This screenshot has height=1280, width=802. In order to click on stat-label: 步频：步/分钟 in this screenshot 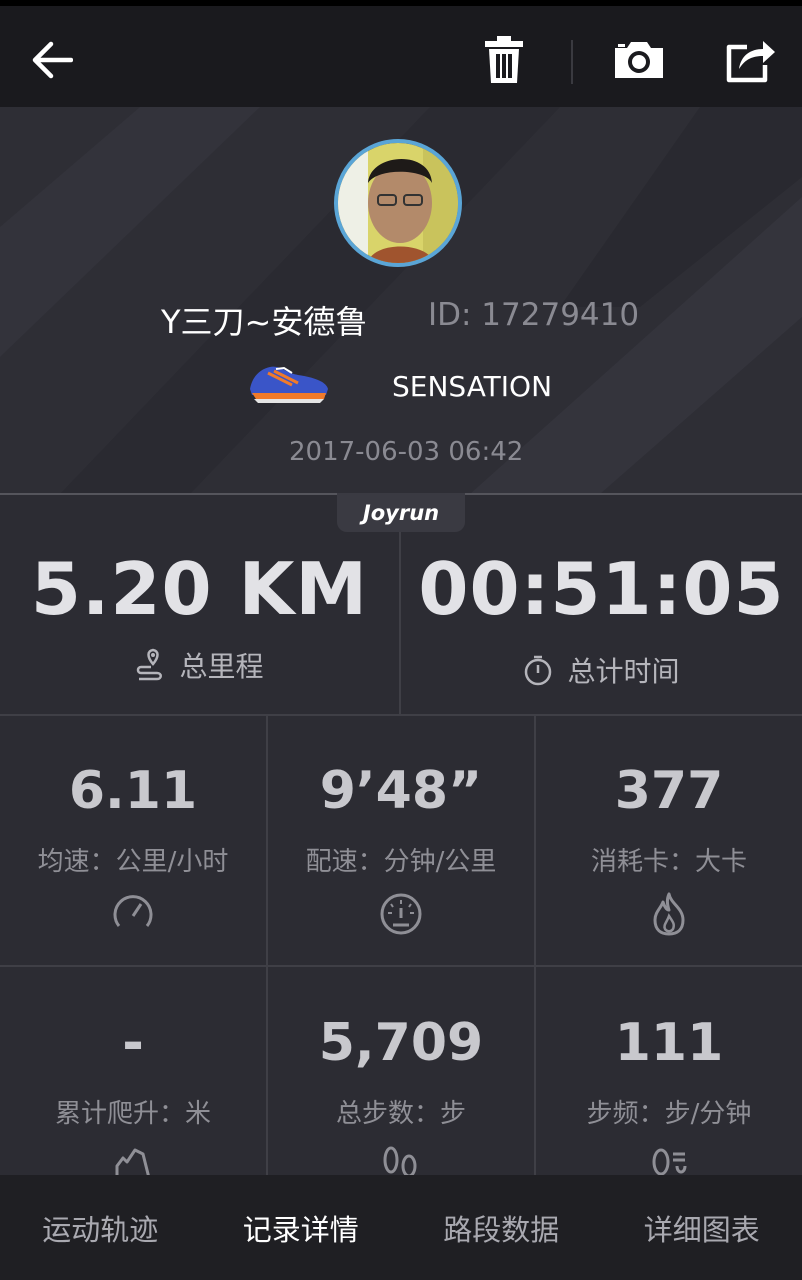, I will do `click(669, 1114)`.